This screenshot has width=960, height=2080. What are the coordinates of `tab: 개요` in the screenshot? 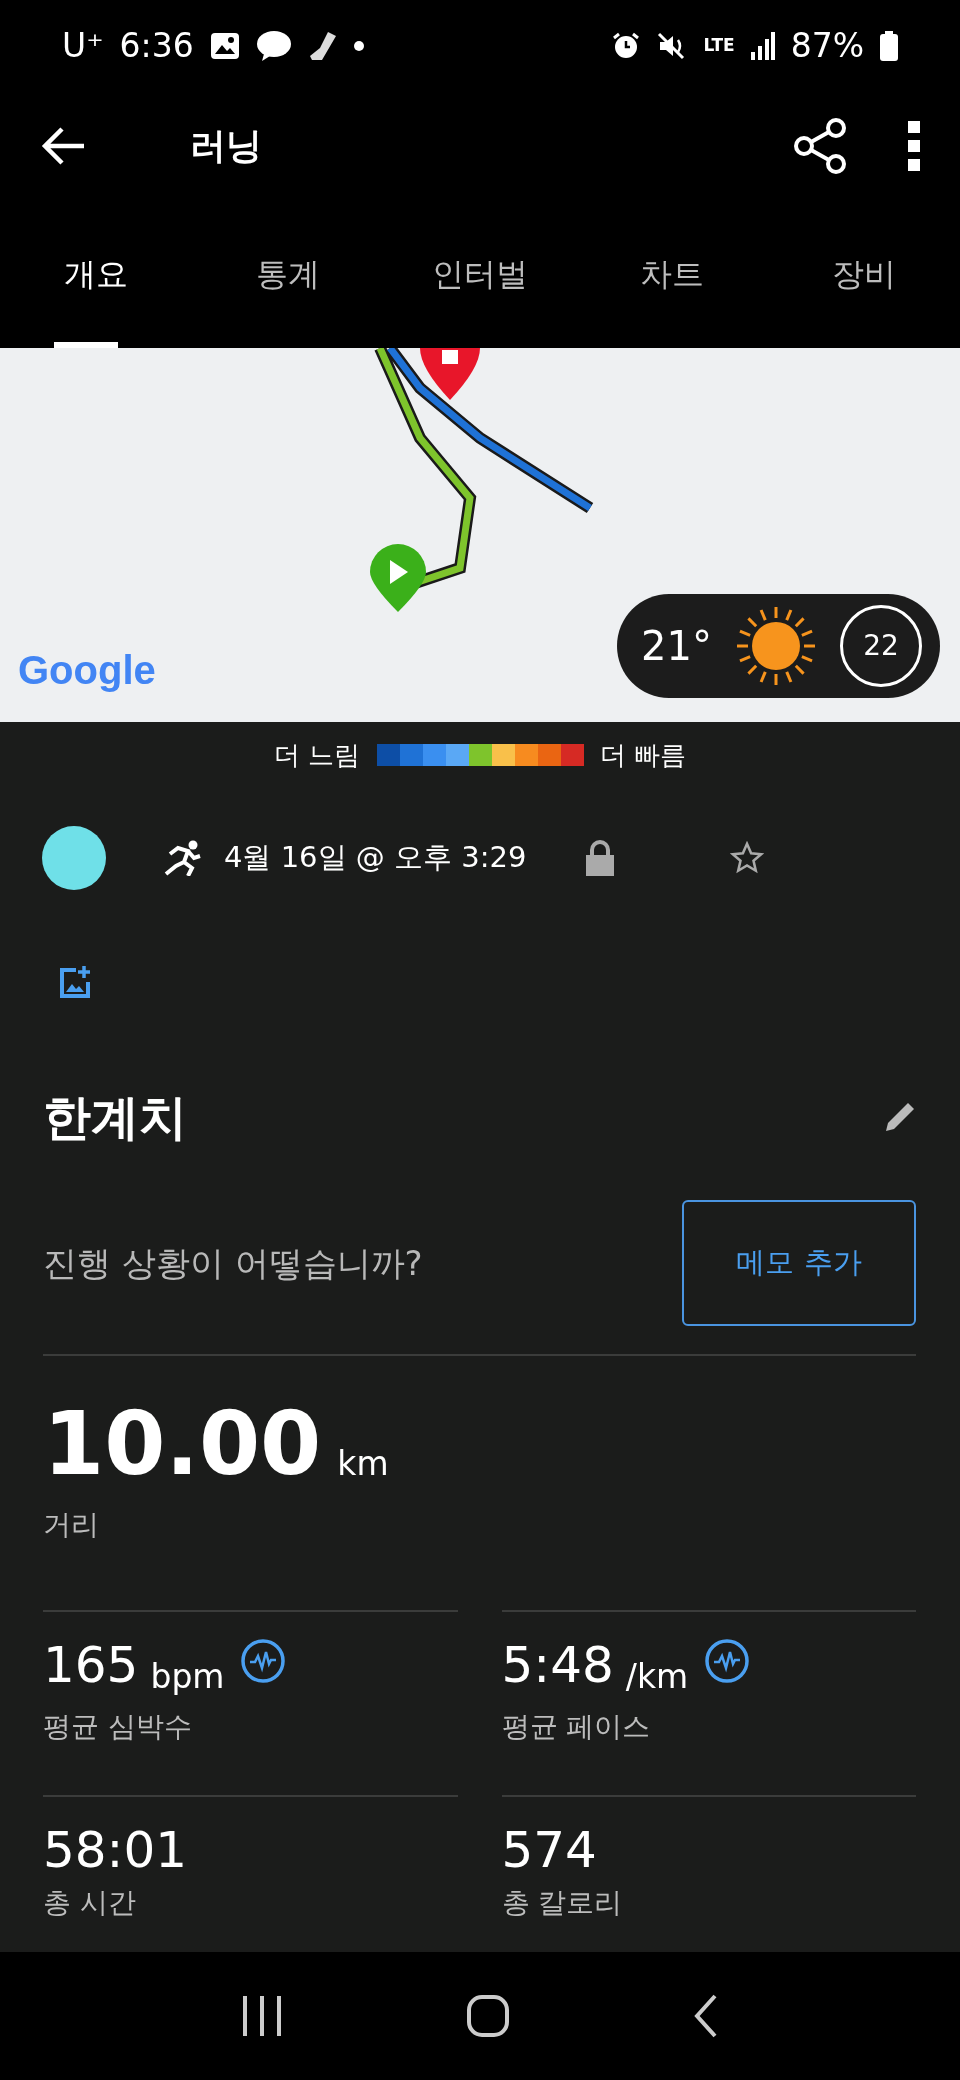 It's located at (96, 274).